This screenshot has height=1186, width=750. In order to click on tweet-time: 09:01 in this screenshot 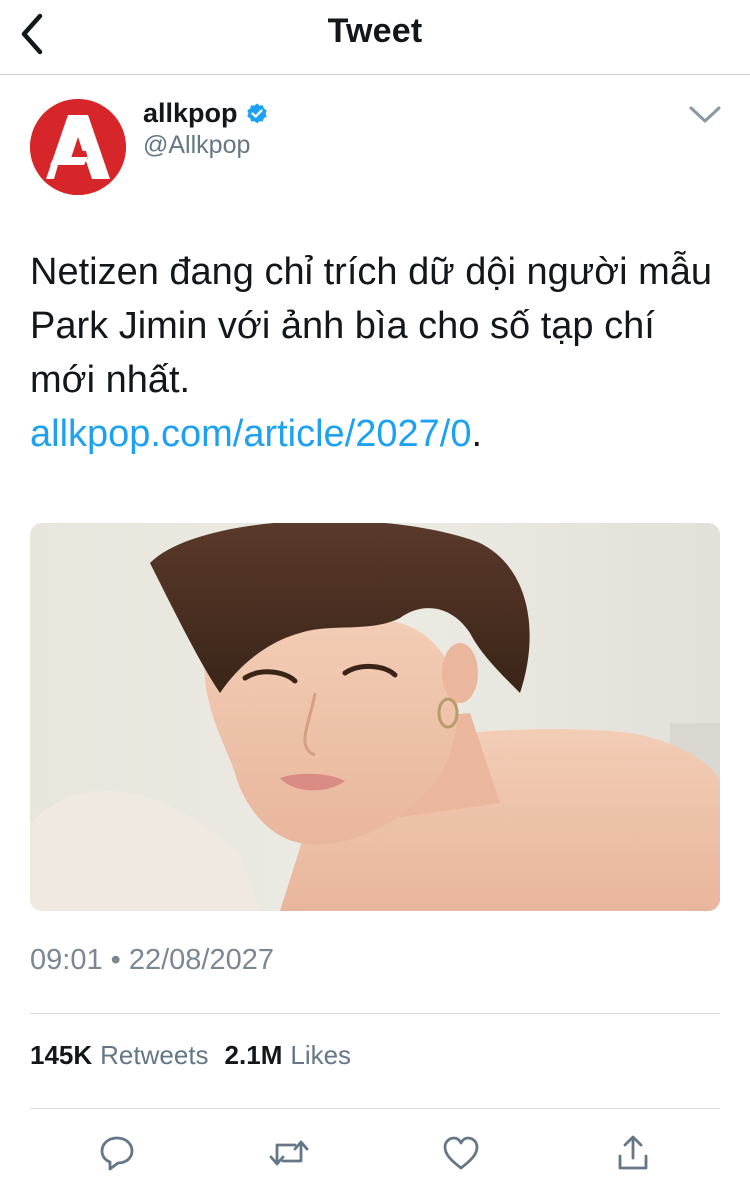, I will do `click(66, 960)`.